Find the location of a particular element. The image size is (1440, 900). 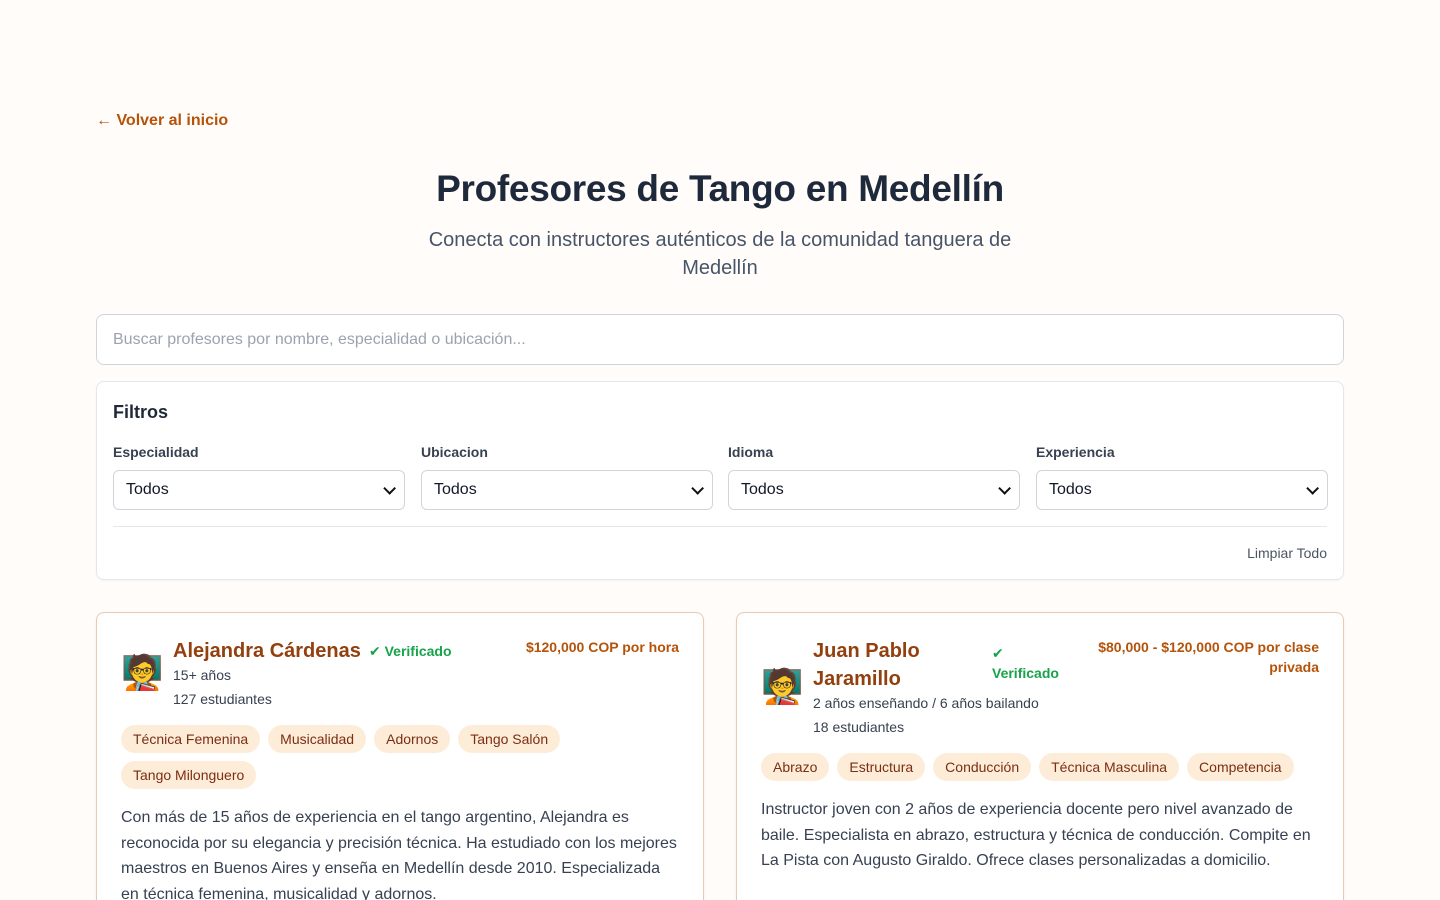

teacher-name: Alejandra Cárdenas is located at coordinates (267, 651).